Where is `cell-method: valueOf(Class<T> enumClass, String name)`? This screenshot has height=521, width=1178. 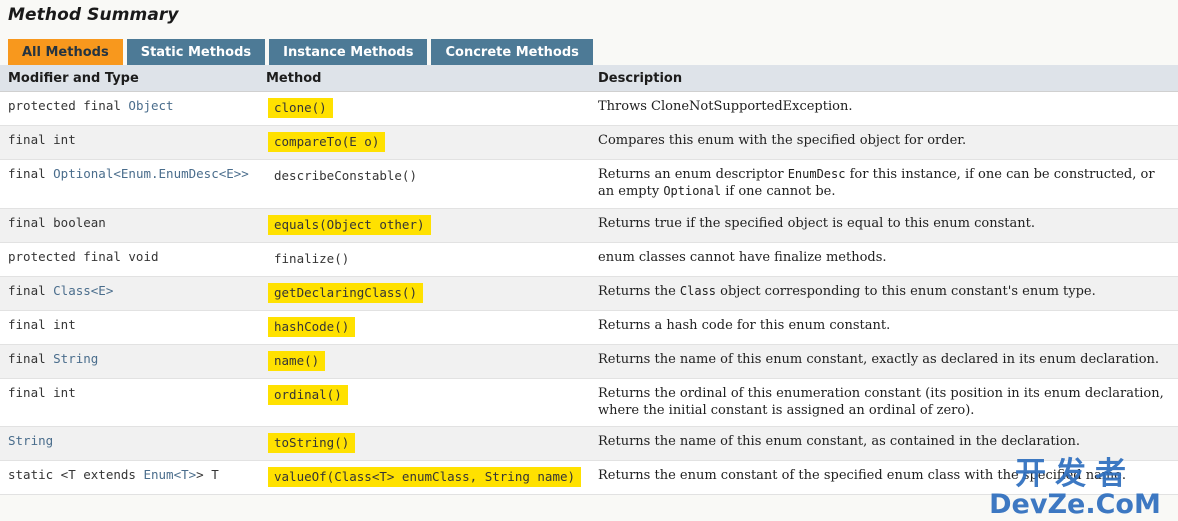 cell-method: valueOf(Class<T> enumClass, String name) is located at coordinates (424, 478).